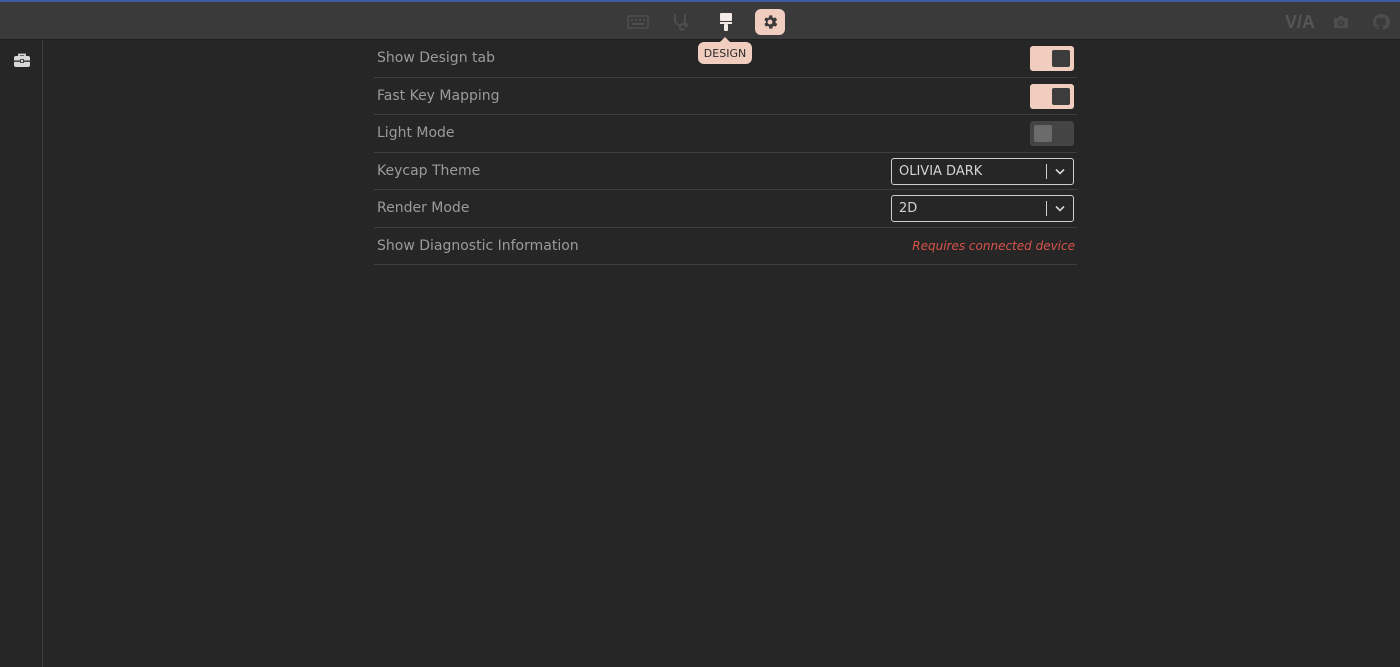 This screenshot has width=1400, height=667. What do you see at coordinates (22, 60) in the screenshot?
I see `toolbox-icon` at bounding box center [22, 60].